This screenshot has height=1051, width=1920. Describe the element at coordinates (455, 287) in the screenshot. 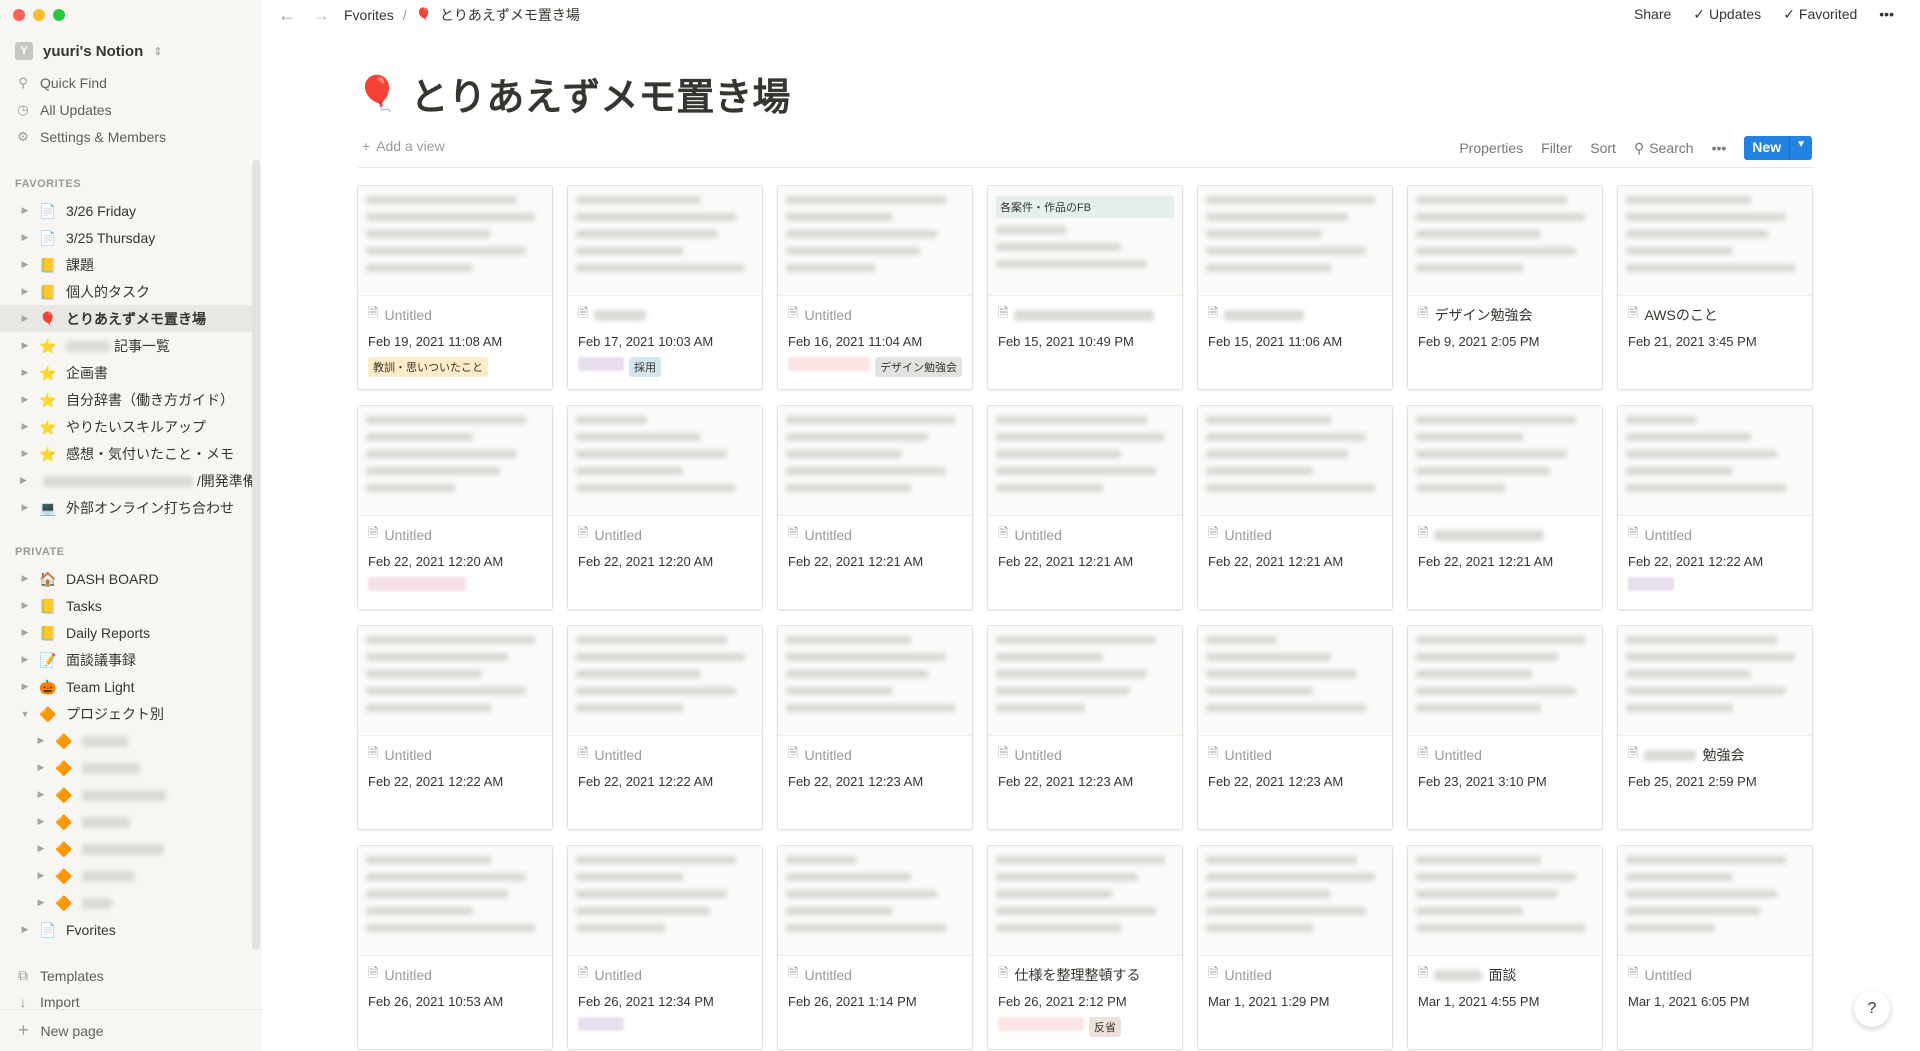

I see `gallery-card: 🗎 Untitled Feb 19, 2021 11:08 AM 教訓・思いついたこと` at that location.